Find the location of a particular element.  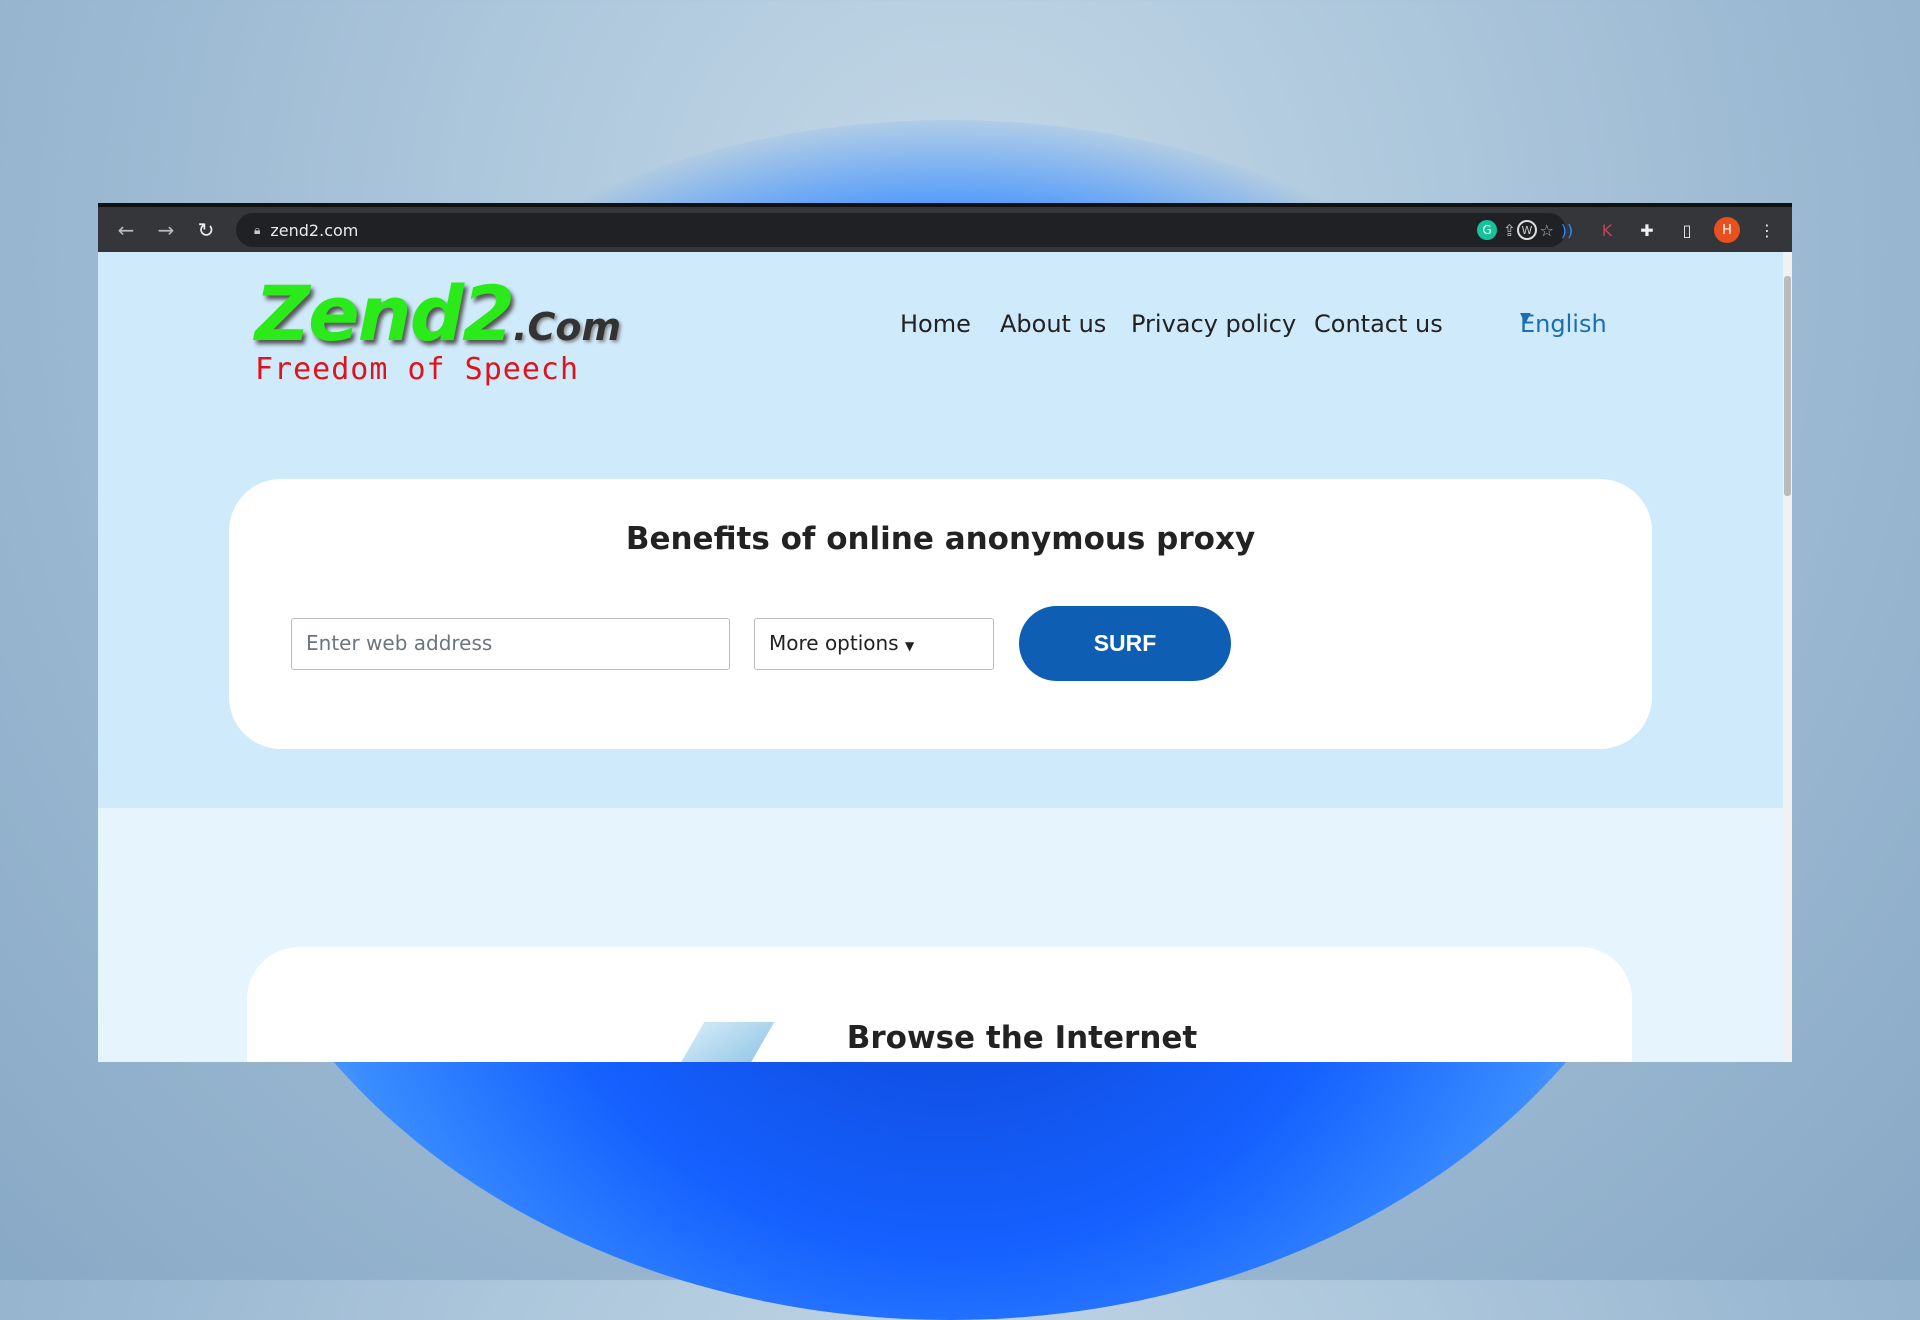

address-bar: 🔒︎ zend2.com ⇪ ☆ is located at coordinates (901, 230).